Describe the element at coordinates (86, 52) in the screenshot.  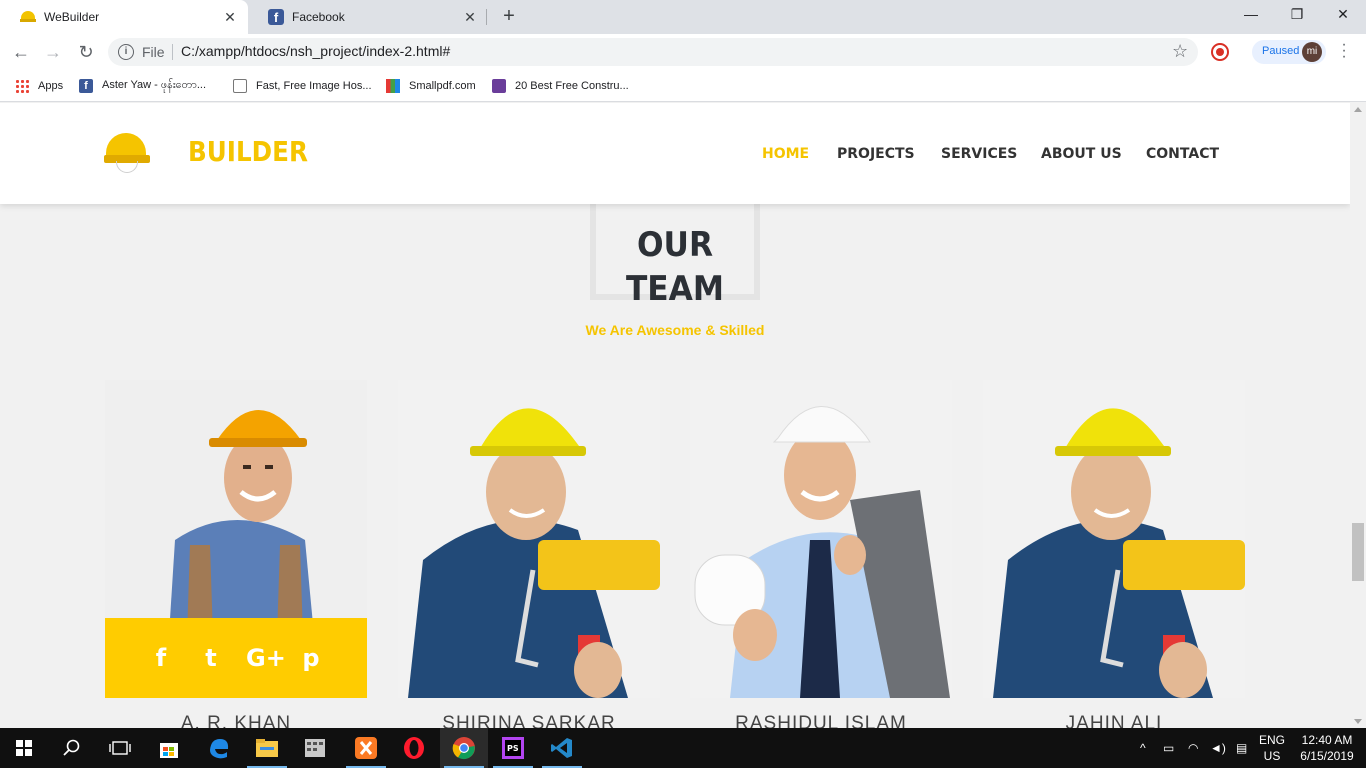
I see `reload-icon: ↻` at that location.